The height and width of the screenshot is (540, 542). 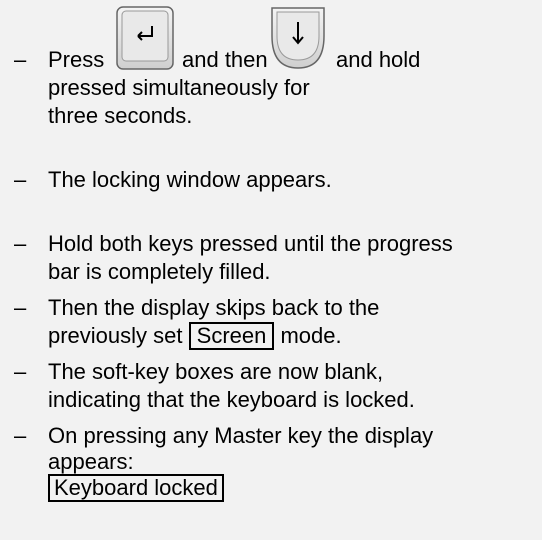 What do you see at coordinates (311, 335) in the screenshot?
I see `step-text: mode.` at bounding box center [311, 335].